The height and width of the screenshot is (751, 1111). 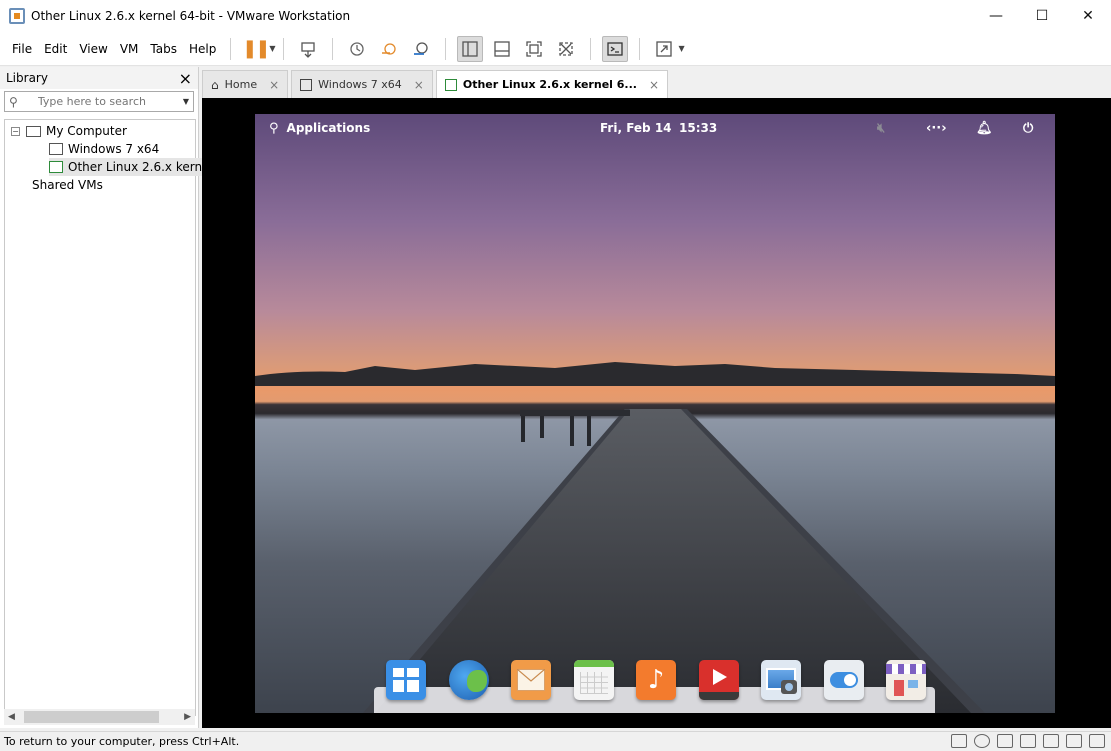 I want to click on message-log-icon, so click(x=1097, y=741).